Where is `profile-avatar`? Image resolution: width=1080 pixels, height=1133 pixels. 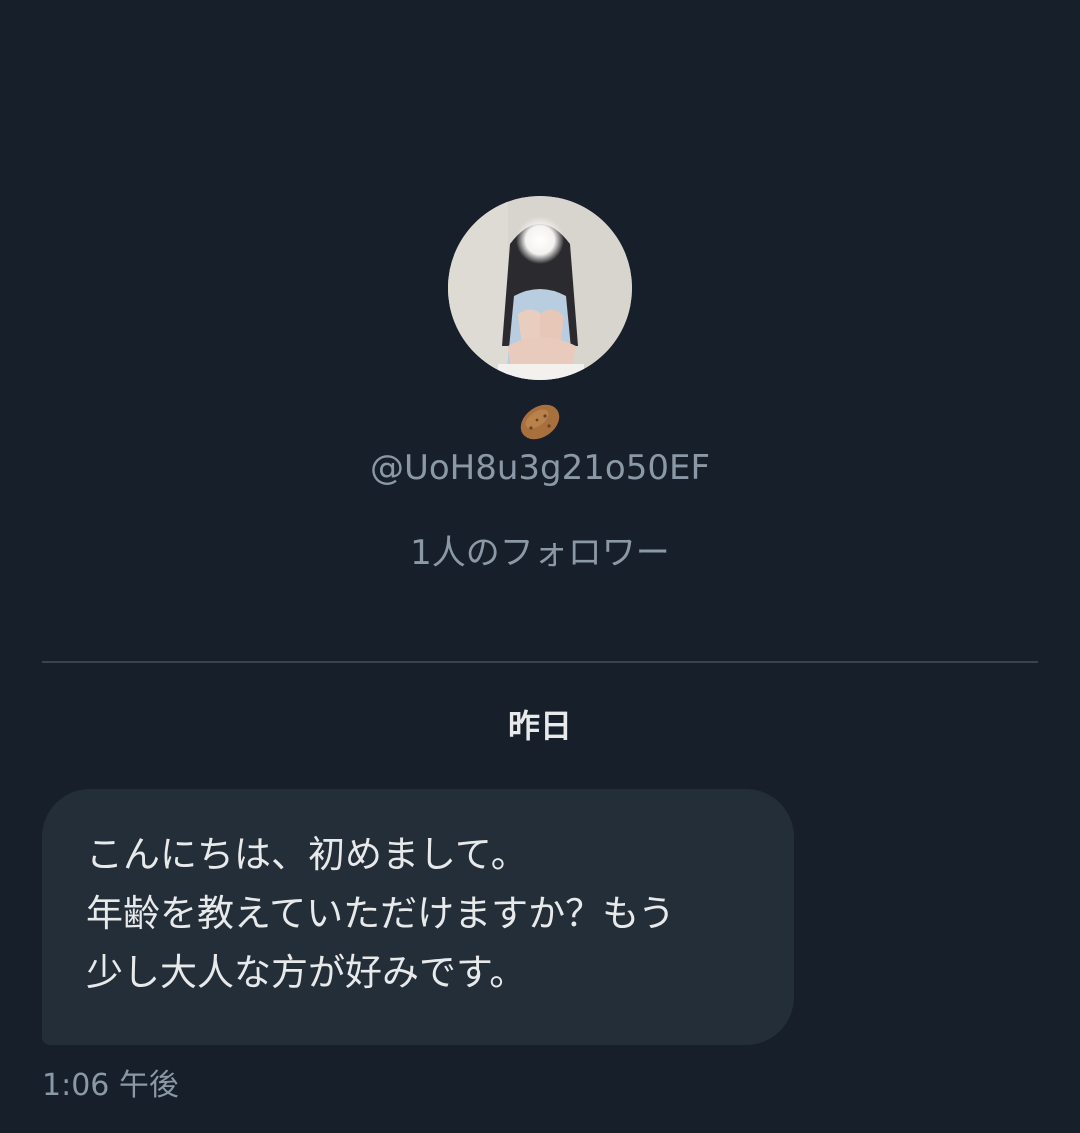 profile-avatar is located at coordinates (540, 288).